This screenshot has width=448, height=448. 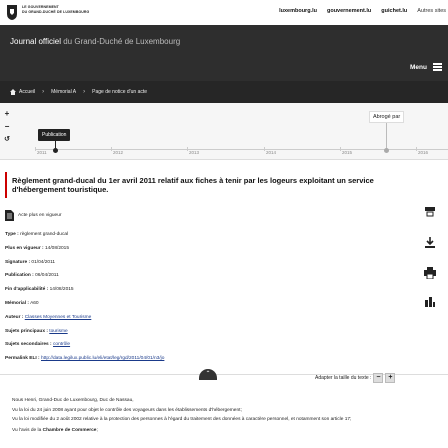 I want to click on text-size-control: Adapter la taille du texte : − +, so click(x=355, y=378).